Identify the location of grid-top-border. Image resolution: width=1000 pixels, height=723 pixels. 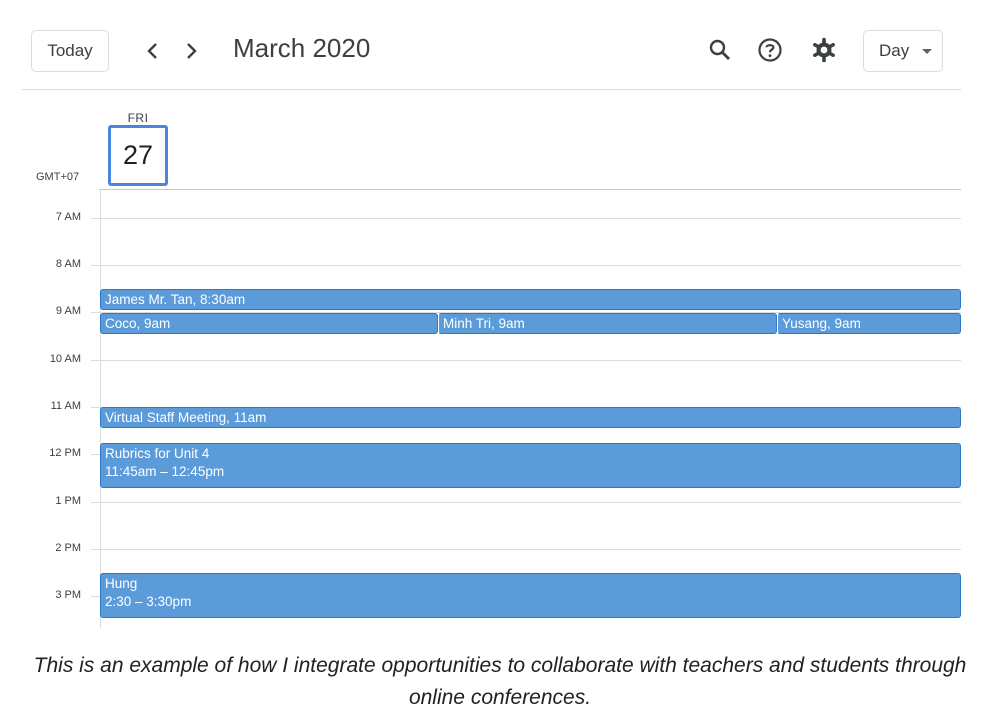
(530, 189).